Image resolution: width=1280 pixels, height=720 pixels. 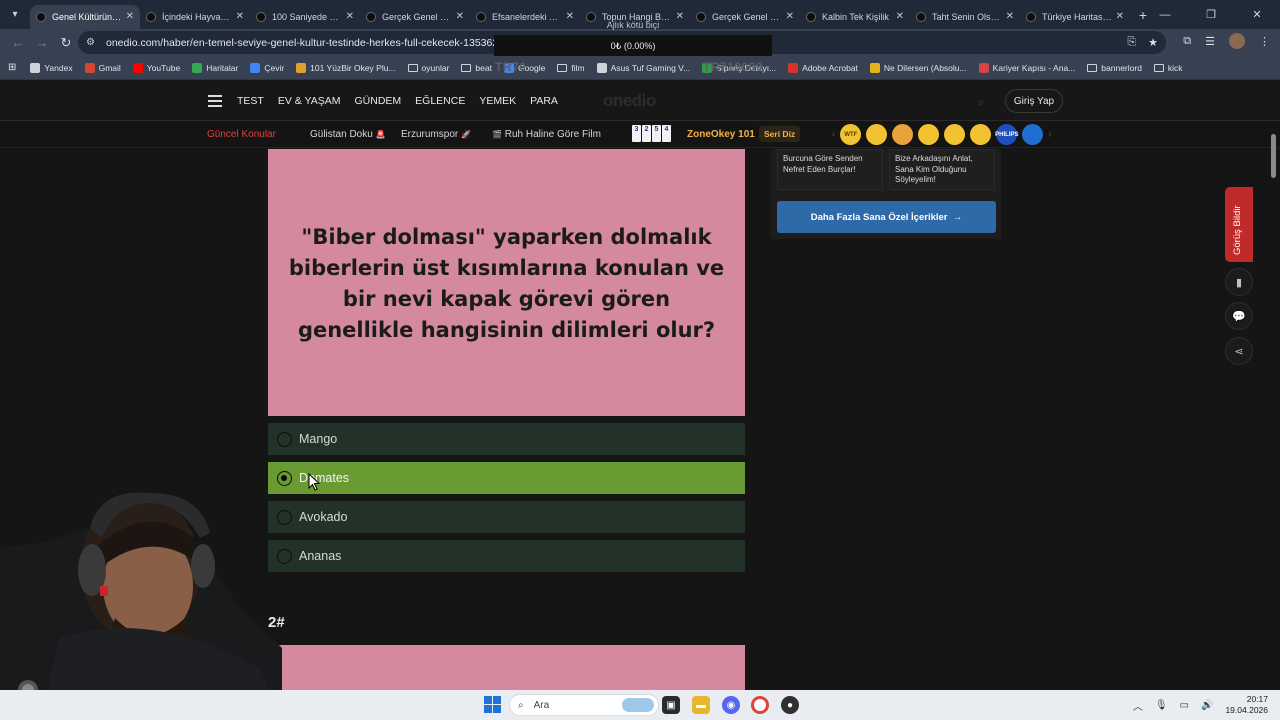 I want to click on more-content-button: Daha Fazla Sana Özel İçerikler →, so click(x=886, y=217).